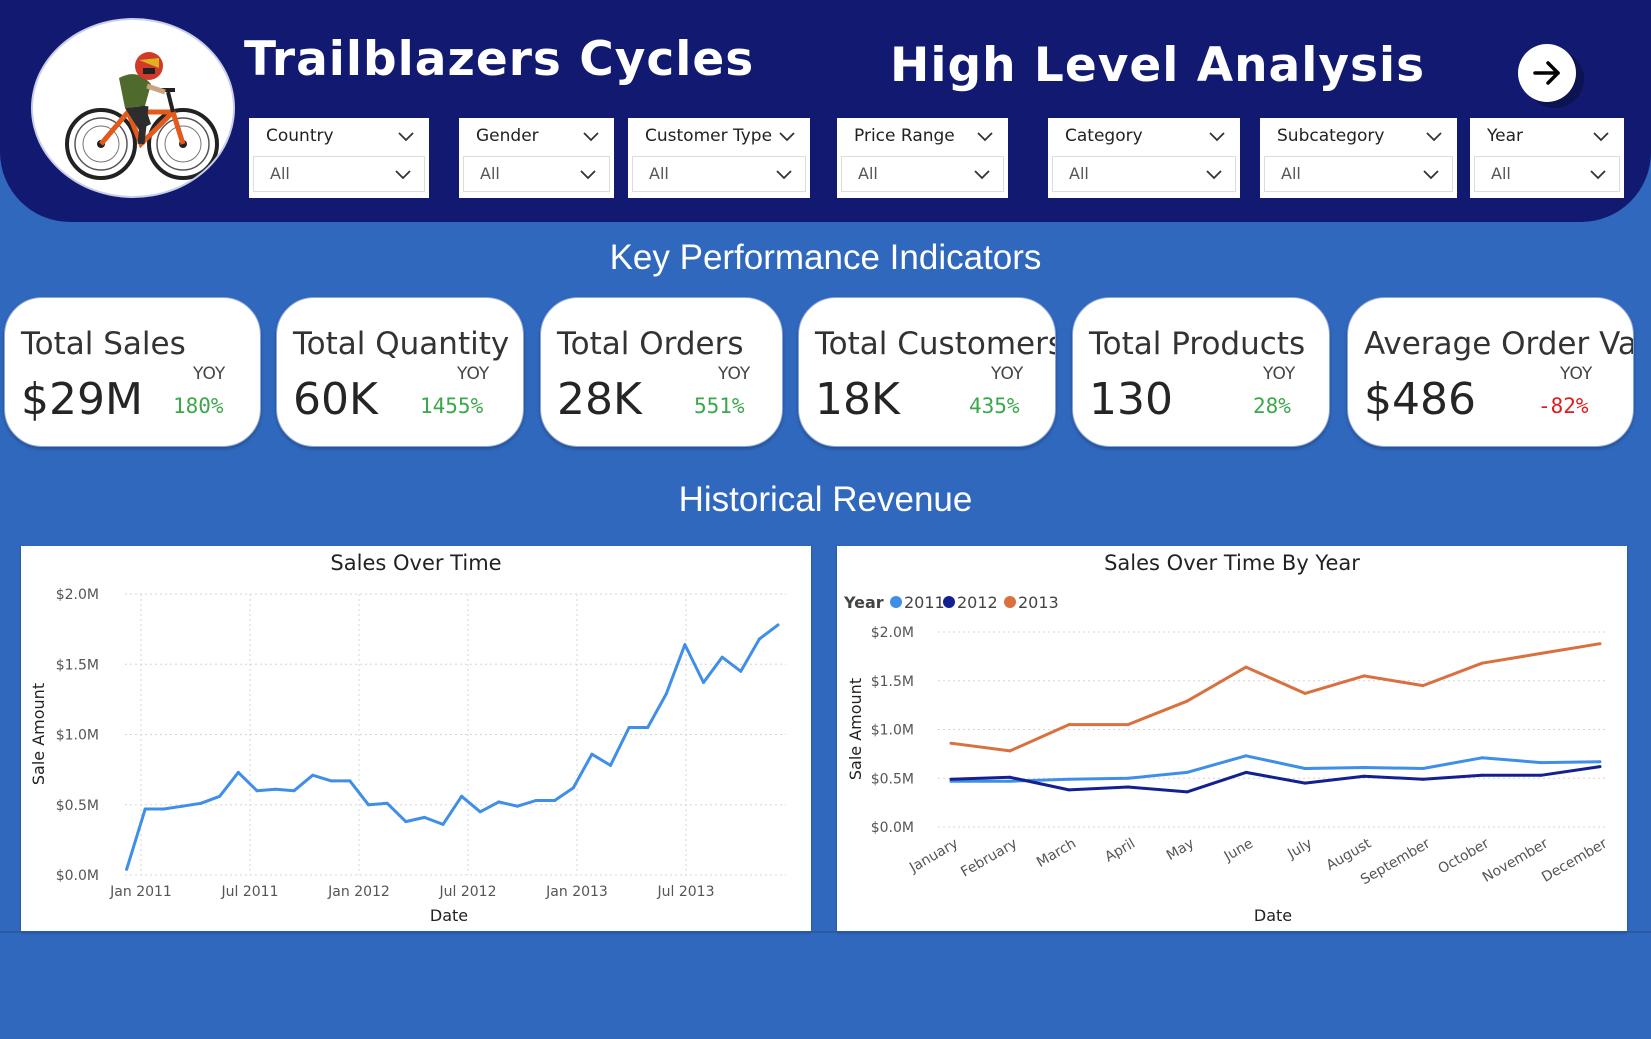 The image size is (1651, 1039). What do you see at coordinates (358, 892) in the screenshot?
I see `x-tick-label: Jan 2012` at bounding box center [358, 892].